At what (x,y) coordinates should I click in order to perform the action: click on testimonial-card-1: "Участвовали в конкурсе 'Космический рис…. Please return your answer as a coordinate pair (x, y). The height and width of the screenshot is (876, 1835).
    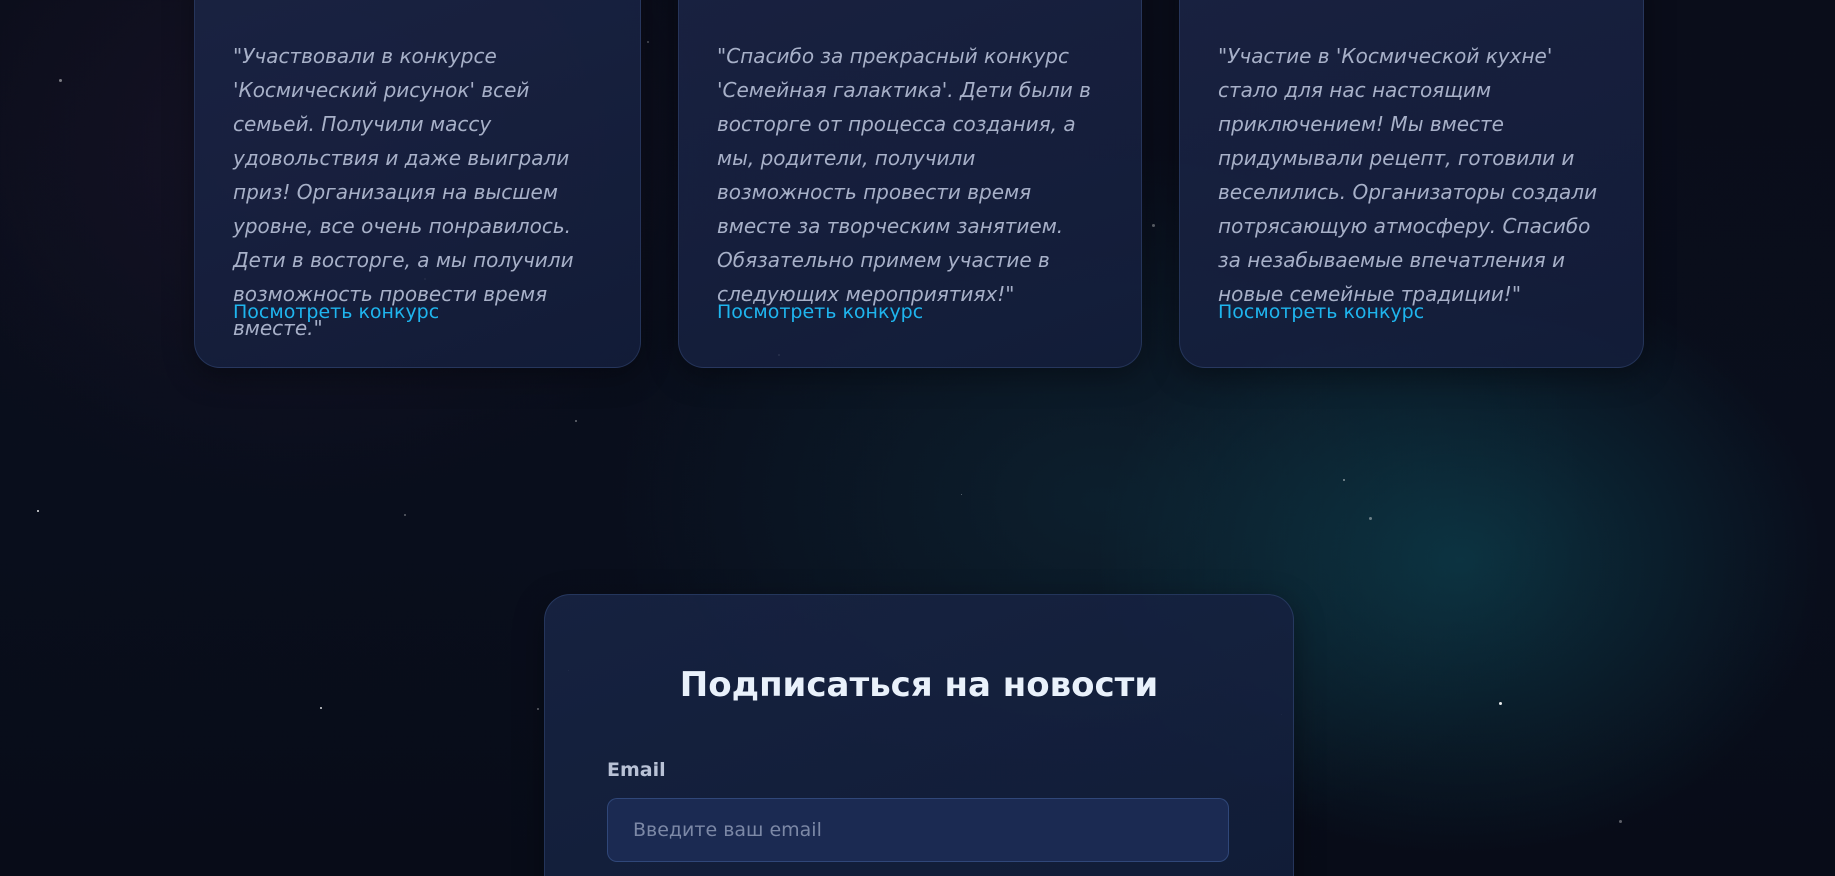
    Looking at the image, I should click on (417, 184).